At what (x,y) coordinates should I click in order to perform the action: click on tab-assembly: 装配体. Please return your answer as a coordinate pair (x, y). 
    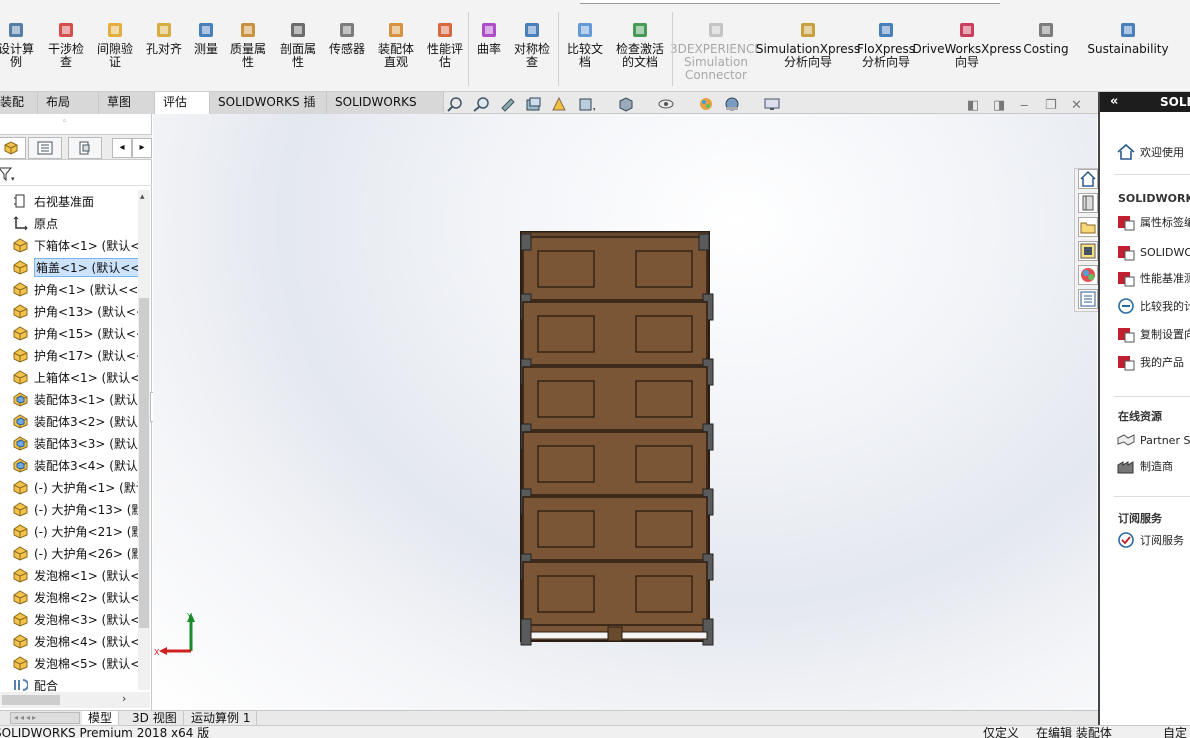
    Looking at the image, I should click on (19, 111).